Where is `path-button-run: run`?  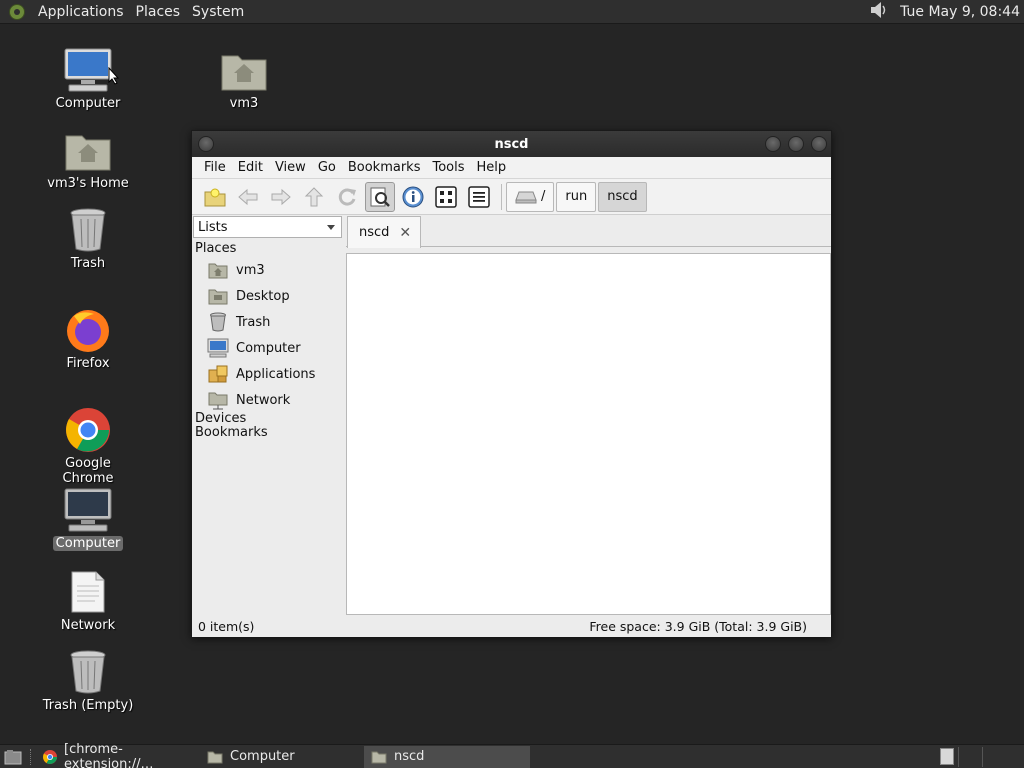
path-button-run: run is located at coordinates (576, 196).